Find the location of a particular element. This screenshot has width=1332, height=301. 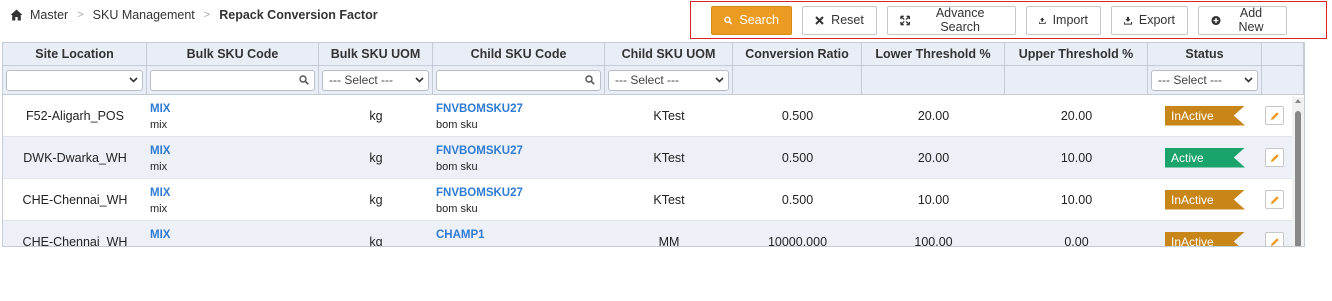

conversion-ratio-cell: 10000.000 is located at coordinates (797, 240).